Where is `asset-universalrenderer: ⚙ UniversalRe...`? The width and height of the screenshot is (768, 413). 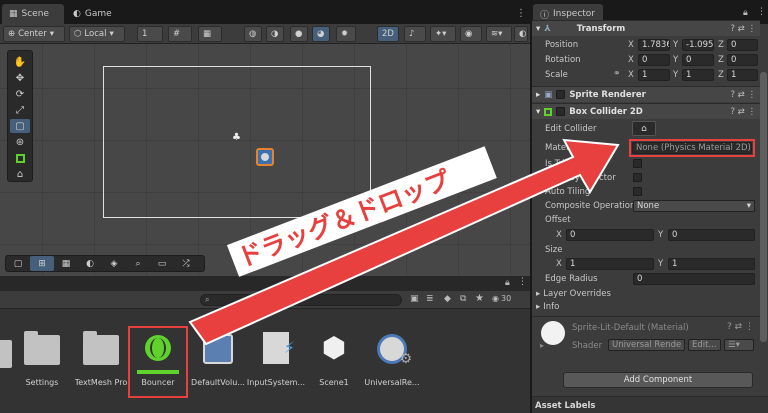 asset-universalrenderer: ⚙ UniversalRe... is located at coordinates (392, 362).